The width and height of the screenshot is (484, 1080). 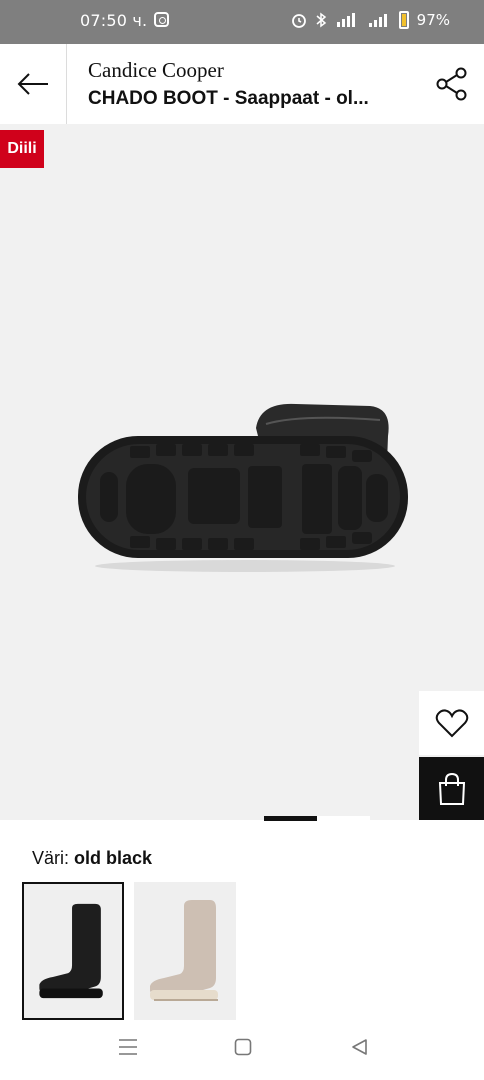 I want to click on instagram-icon, so click(x=161, y=19).